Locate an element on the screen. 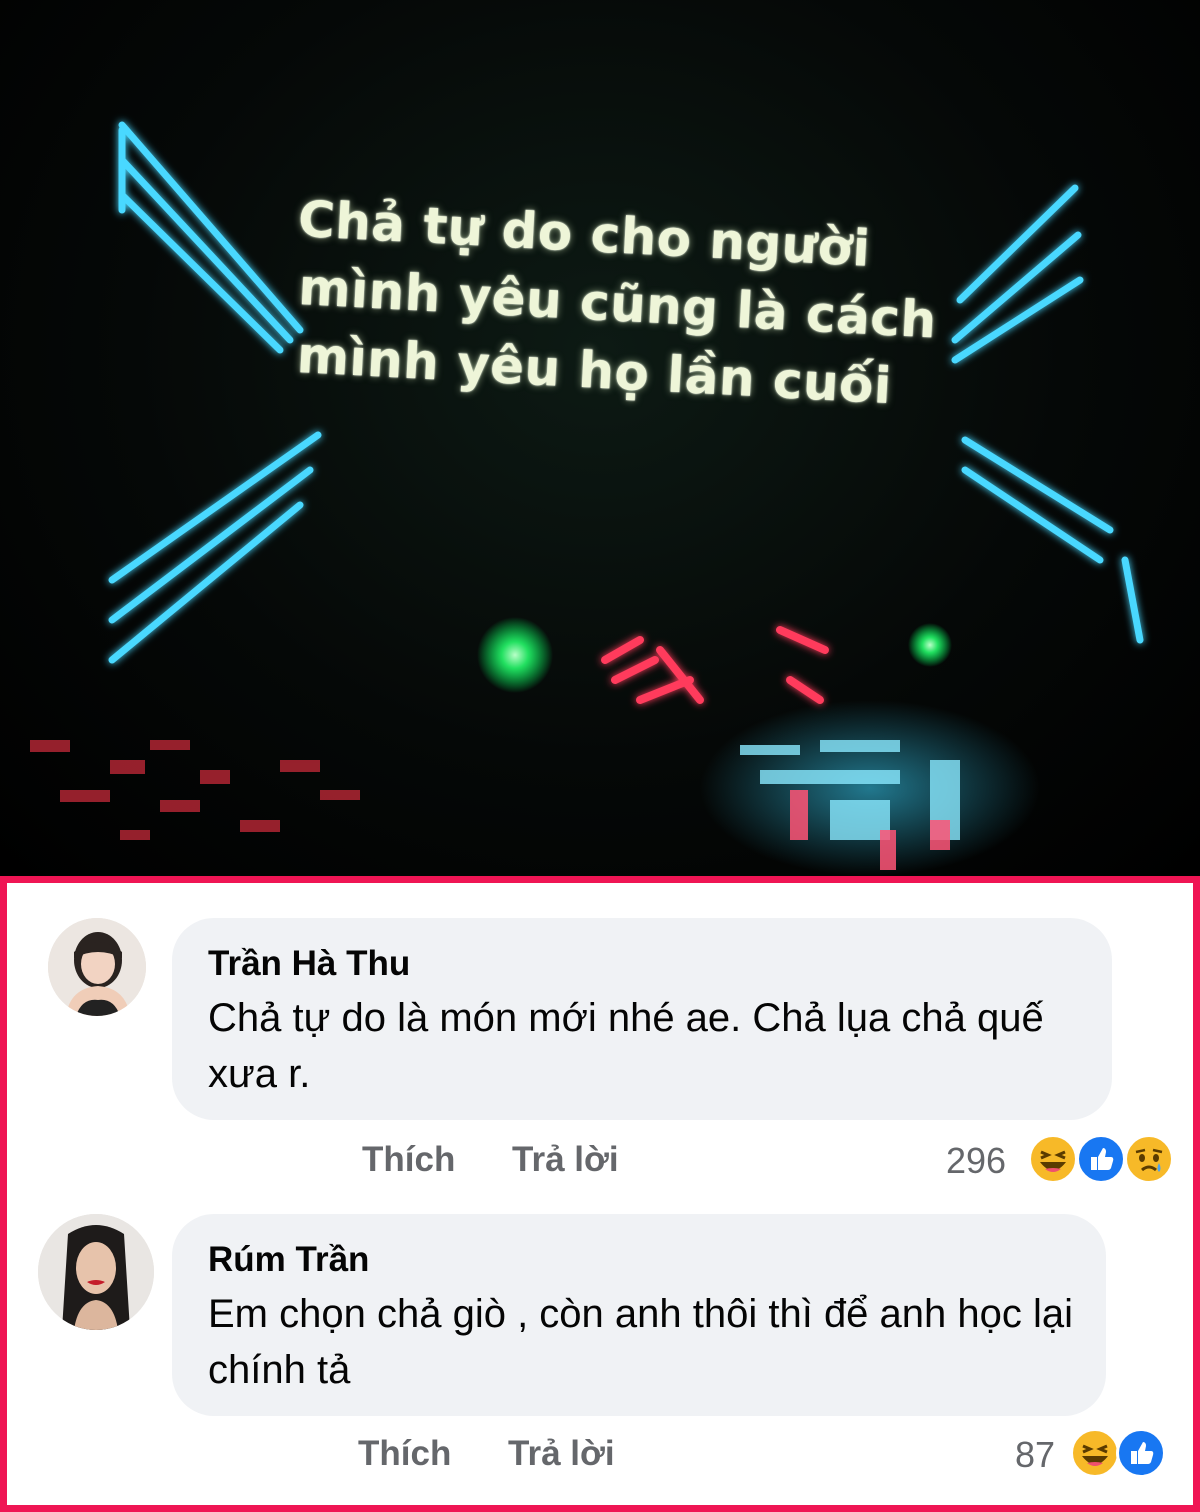 The image size is (1200, 1512). reaction-count: 296 is located at coordinates (976, 1161).